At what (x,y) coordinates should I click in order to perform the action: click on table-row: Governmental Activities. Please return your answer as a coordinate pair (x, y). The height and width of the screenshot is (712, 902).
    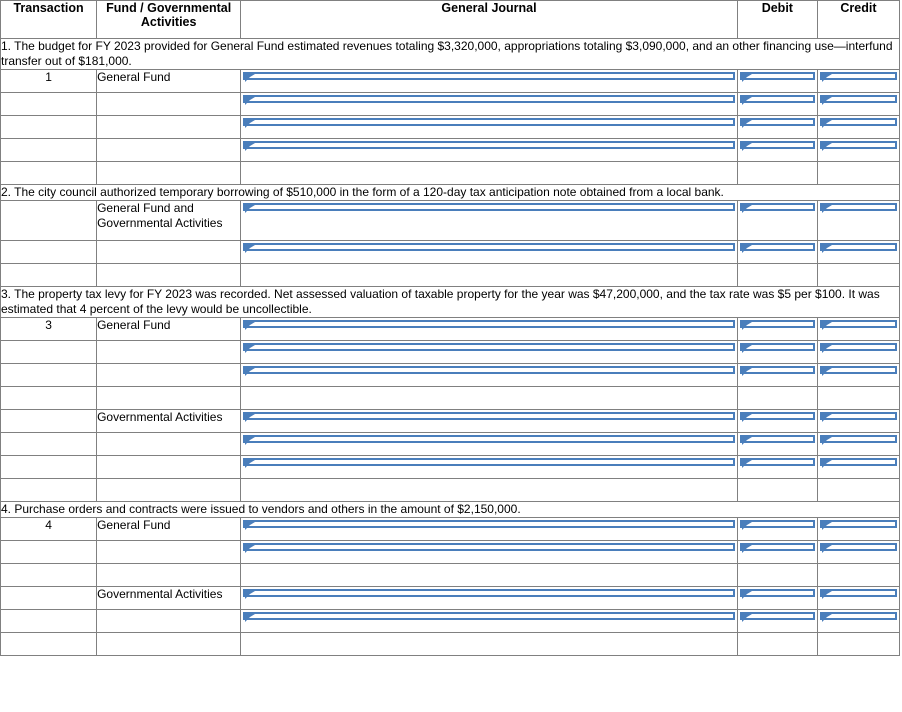
    Looking at the image, I should click on (450, 598).